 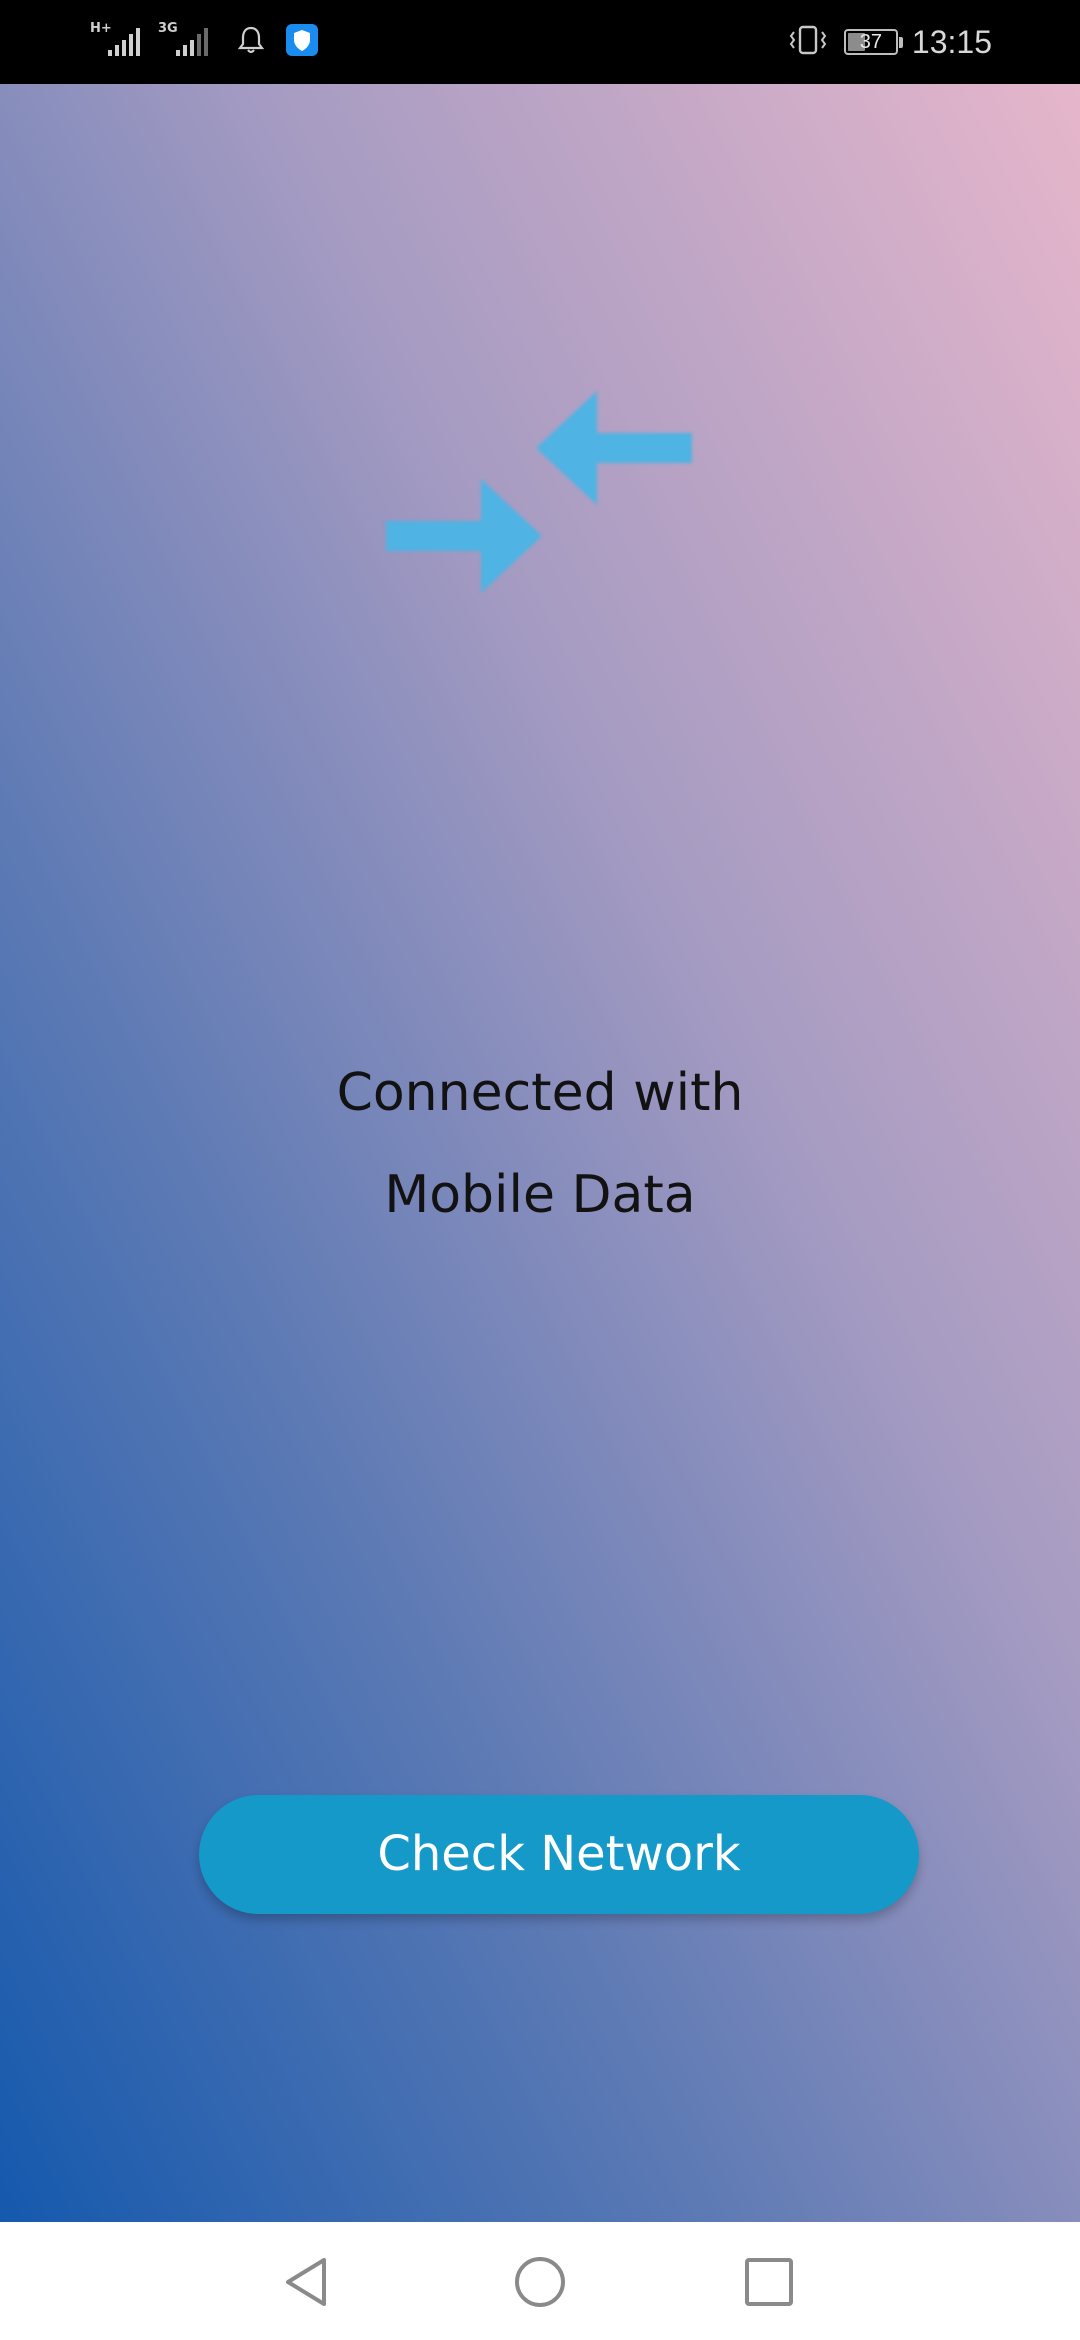 What do you see at coordinates (302, 42) in the screenshot?
I see `shield-icon` at bounding box center [302, 42].